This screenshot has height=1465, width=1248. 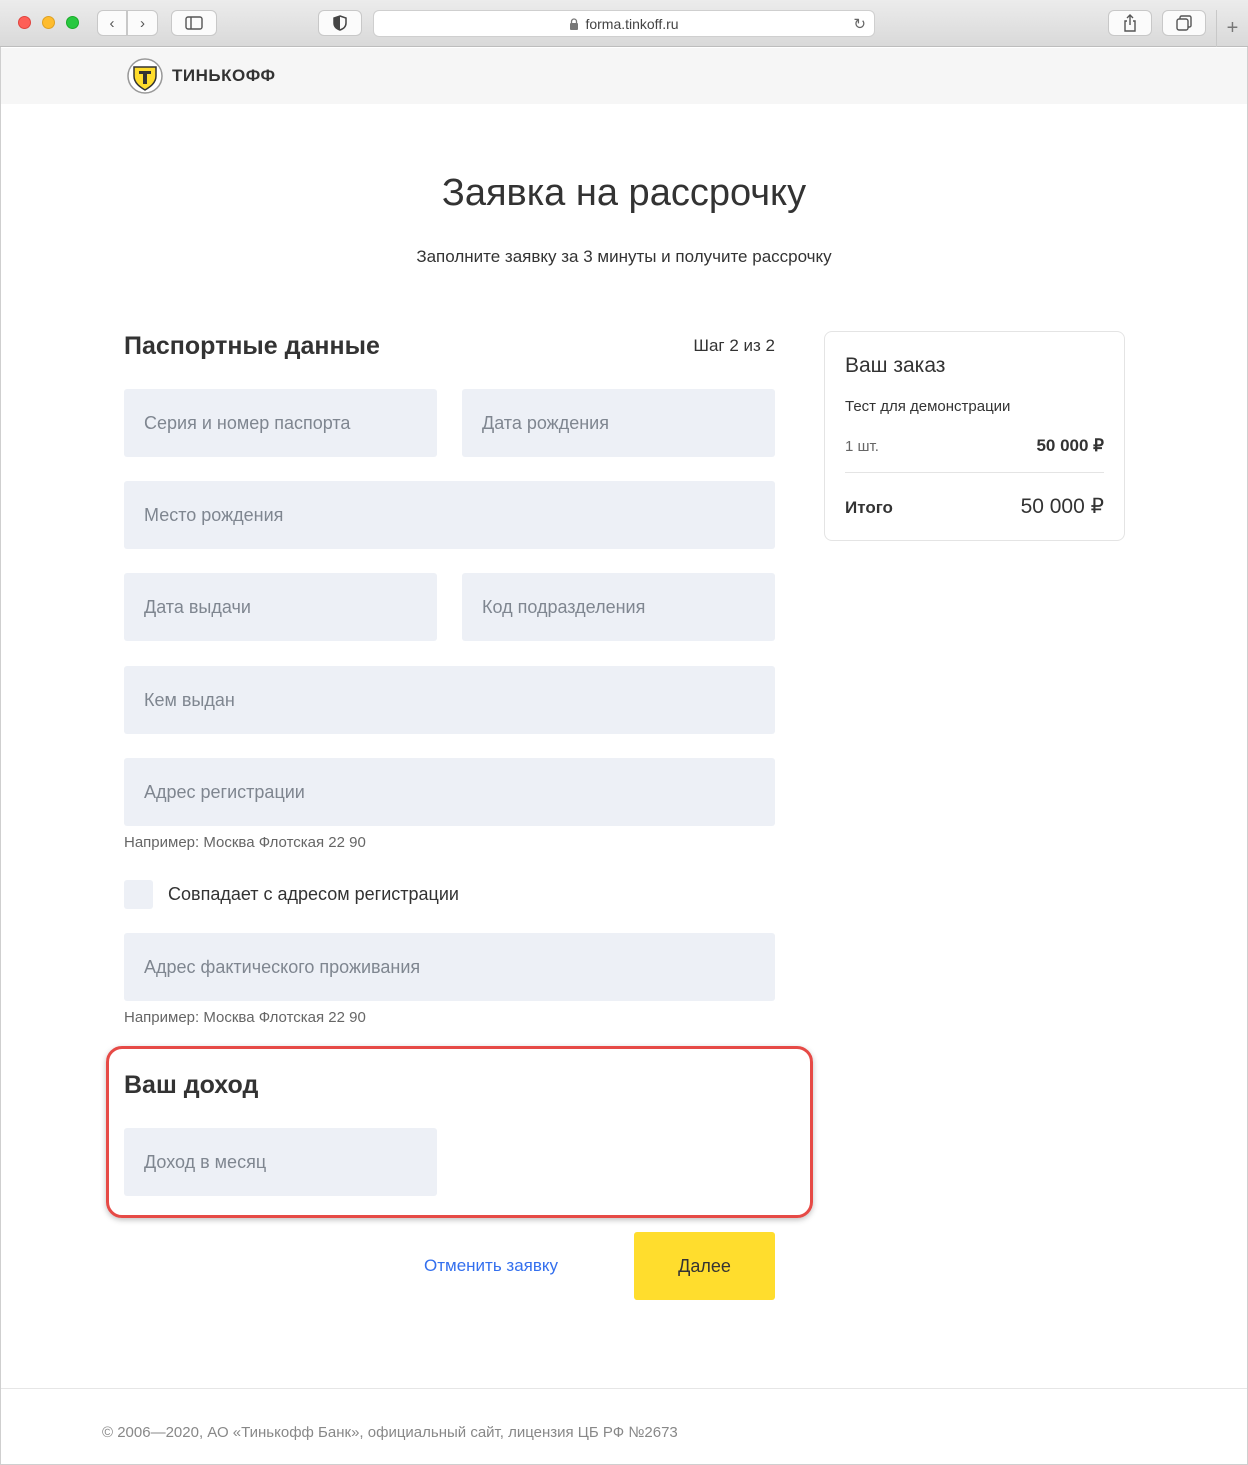 What do you see at coordinates (624, 1388) in the screenshot?
I see `footer-divider` at bounding box center [624, 1388].